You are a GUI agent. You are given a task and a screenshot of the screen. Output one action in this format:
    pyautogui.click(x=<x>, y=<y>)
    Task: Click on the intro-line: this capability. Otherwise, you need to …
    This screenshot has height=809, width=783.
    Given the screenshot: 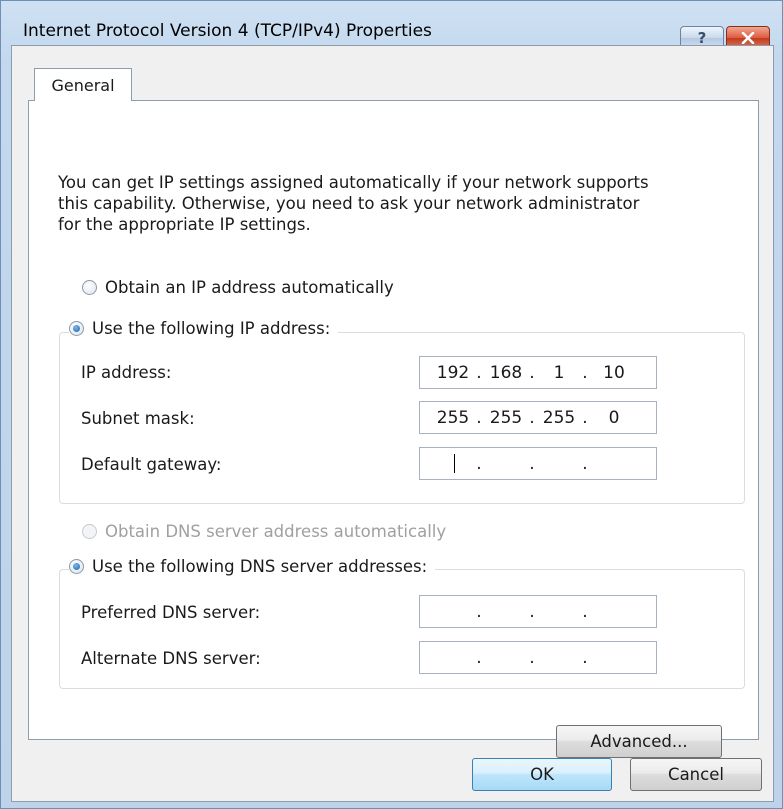 What is the action you would take?
    pyautogui.click(x=349, y=203)
    